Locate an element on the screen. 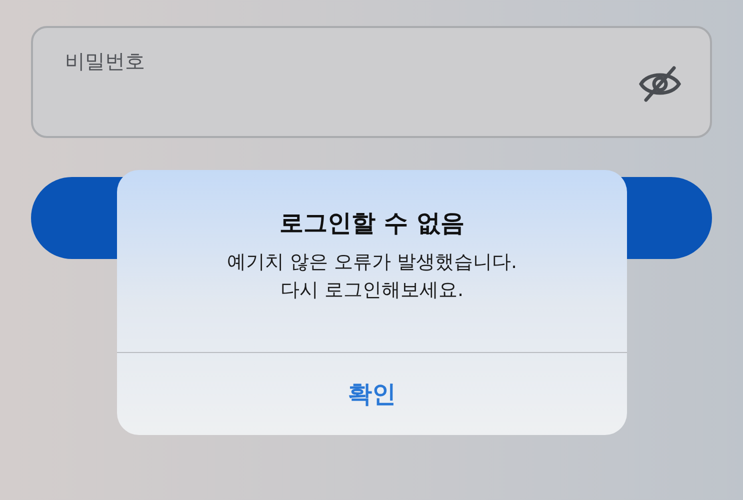 The width and height of the screenshot is (743, 500). alert-message: 예기치 않은 오류가 발생했습니다. is located at coordinates (372, 262).